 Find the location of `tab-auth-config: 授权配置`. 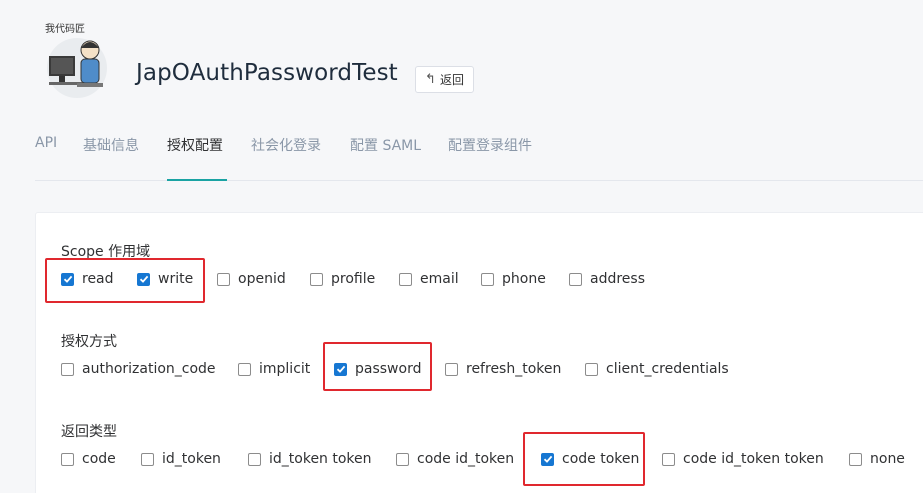

tab-auth-config: 授权配置 is located at coordinates (195, 145).